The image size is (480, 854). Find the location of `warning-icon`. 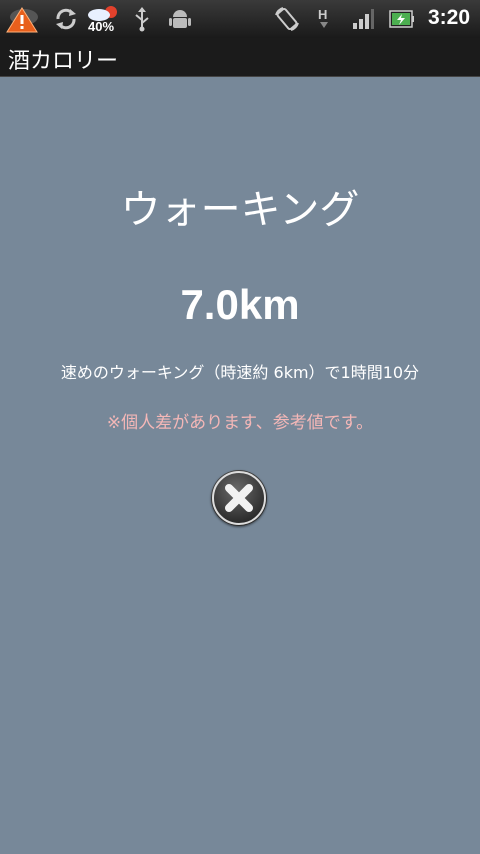

warning-icon is located at coordinates (22, 19).